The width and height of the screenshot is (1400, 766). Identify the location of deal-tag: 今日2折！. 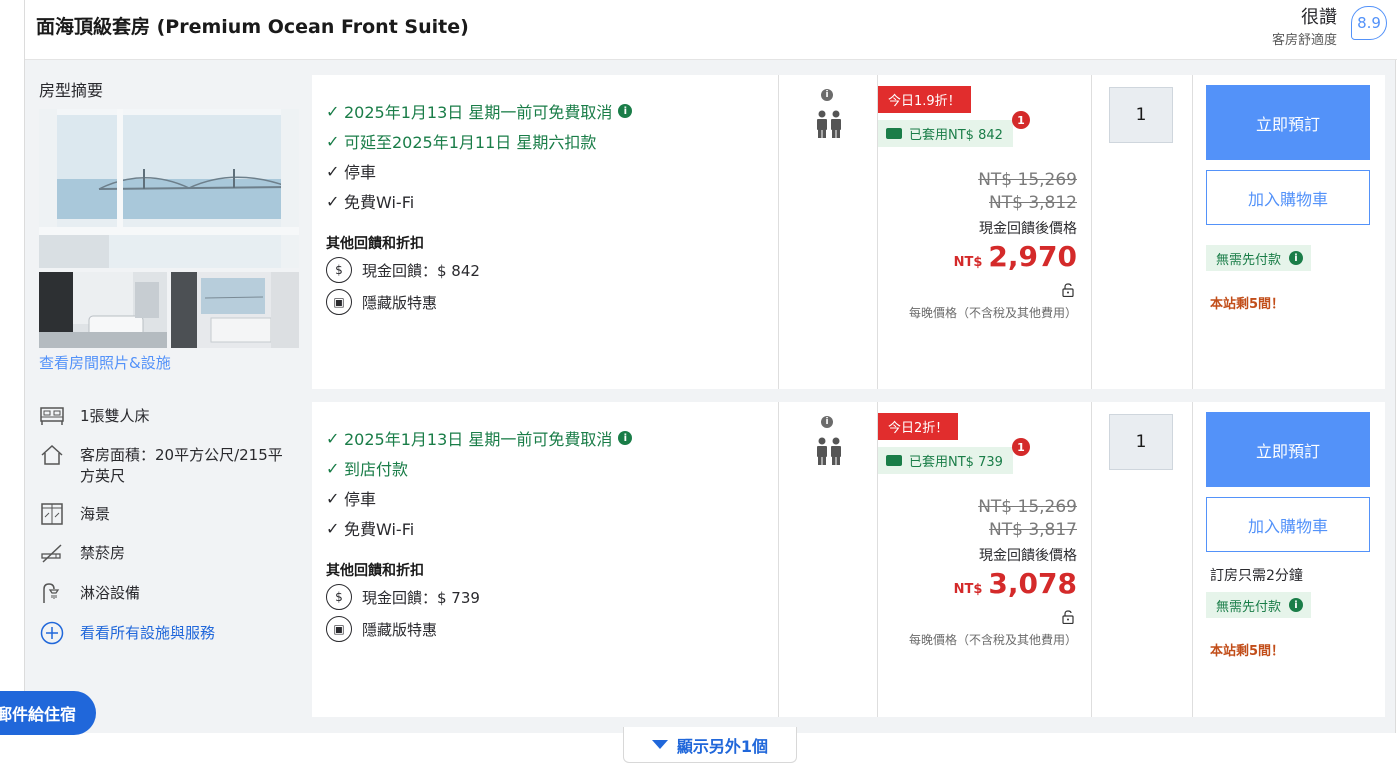
(918, 426).